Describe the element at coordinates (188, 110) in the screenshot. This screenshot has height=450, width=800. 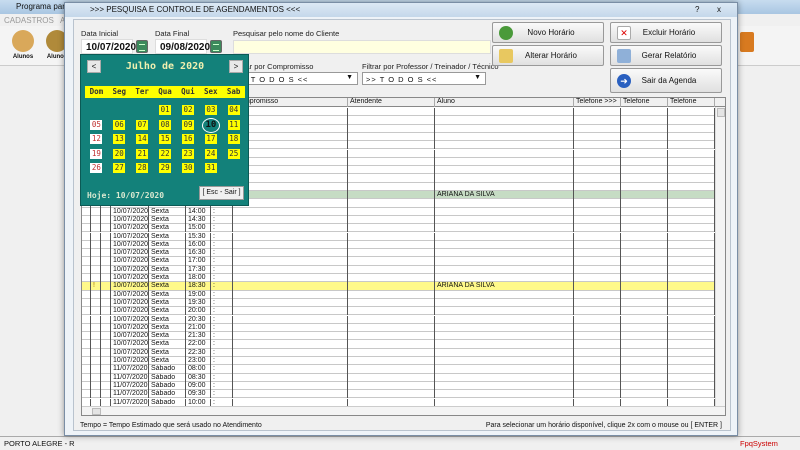
I see `calendar-day: 02` at that location.